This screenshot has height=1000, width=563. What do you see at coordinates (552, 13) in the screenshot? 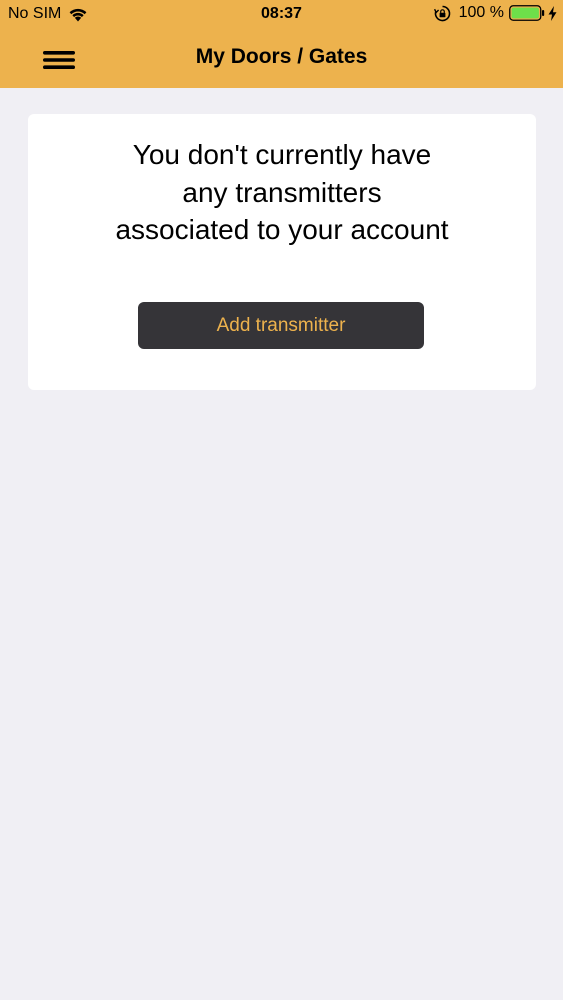
I see `charging-icon` at bounding box center [552, 13].